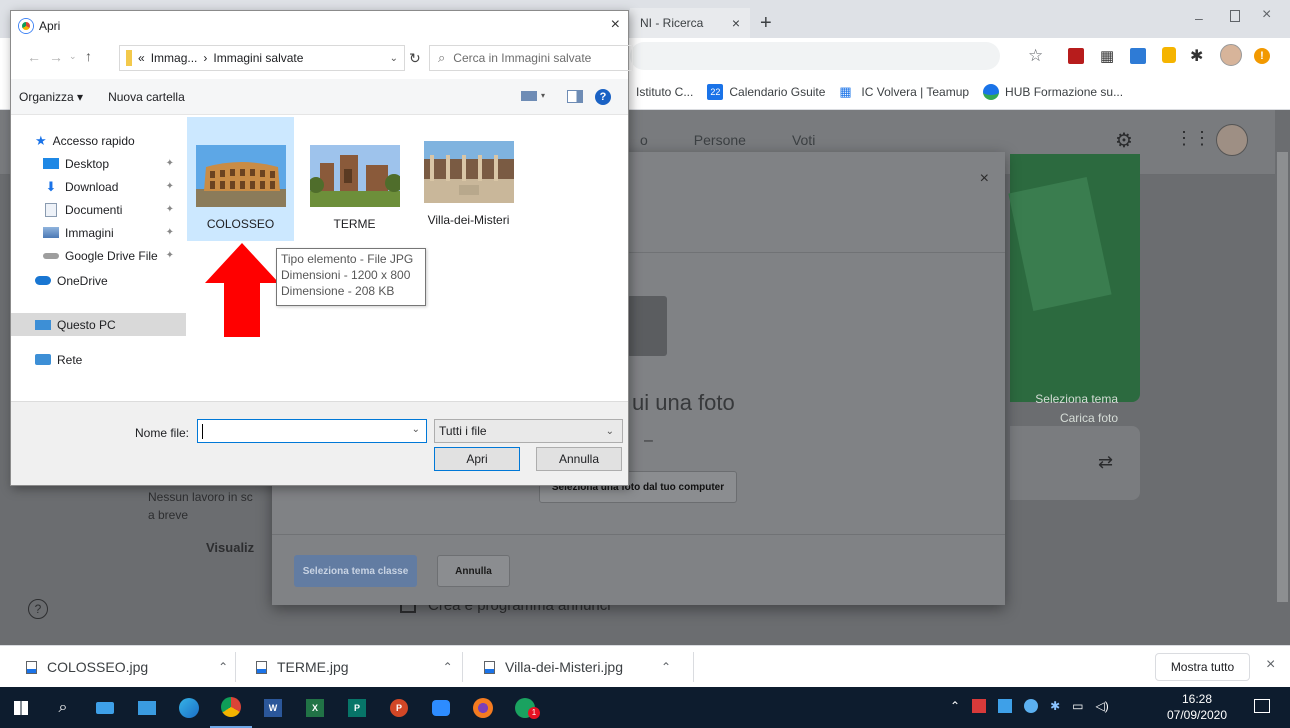  I want to click on path-dropdown-icon: ⌄, so click(394, 58).